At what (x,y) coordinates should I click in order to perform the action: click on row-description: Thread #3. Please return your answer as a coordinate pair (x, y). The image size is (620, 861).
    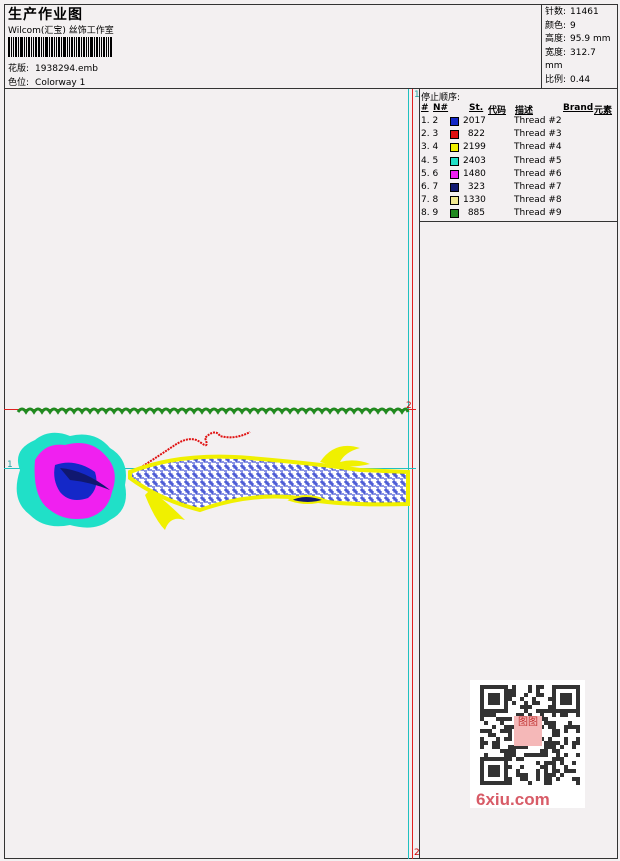
    Looking at the image, I should click on (538, 134).